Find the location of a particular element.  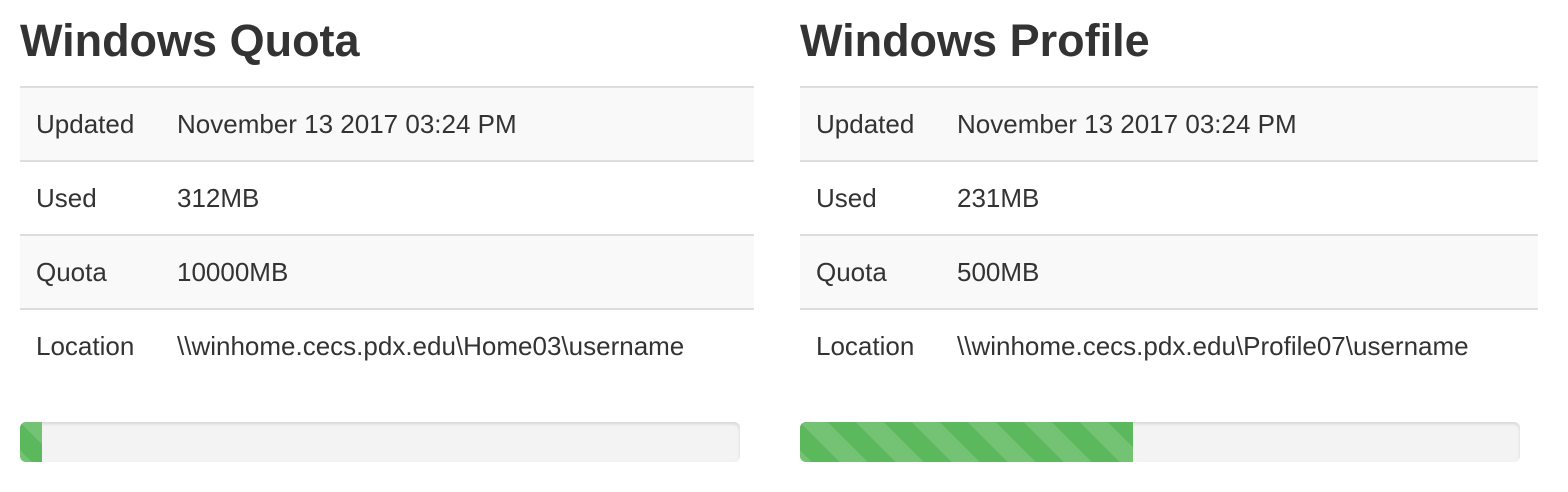

profile-progress-fill is located at coordinates (966, 442).